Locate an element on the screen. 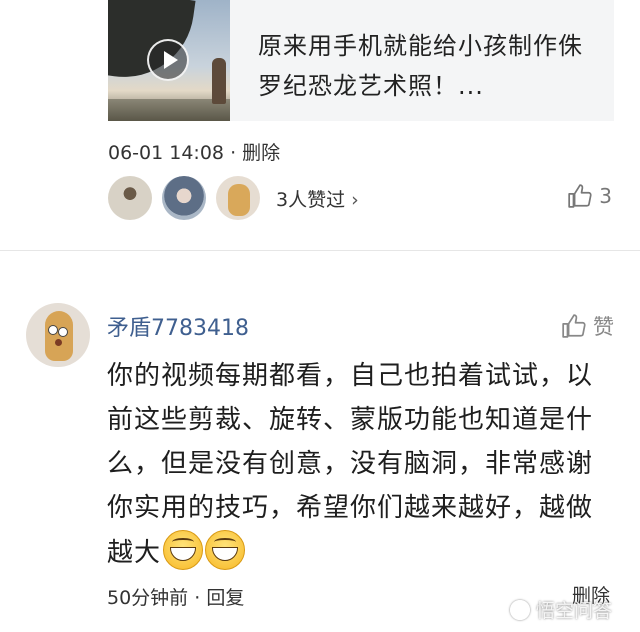 The image size is (640, 632). chevron-right-icon: › is located at coordinates (355, 199).